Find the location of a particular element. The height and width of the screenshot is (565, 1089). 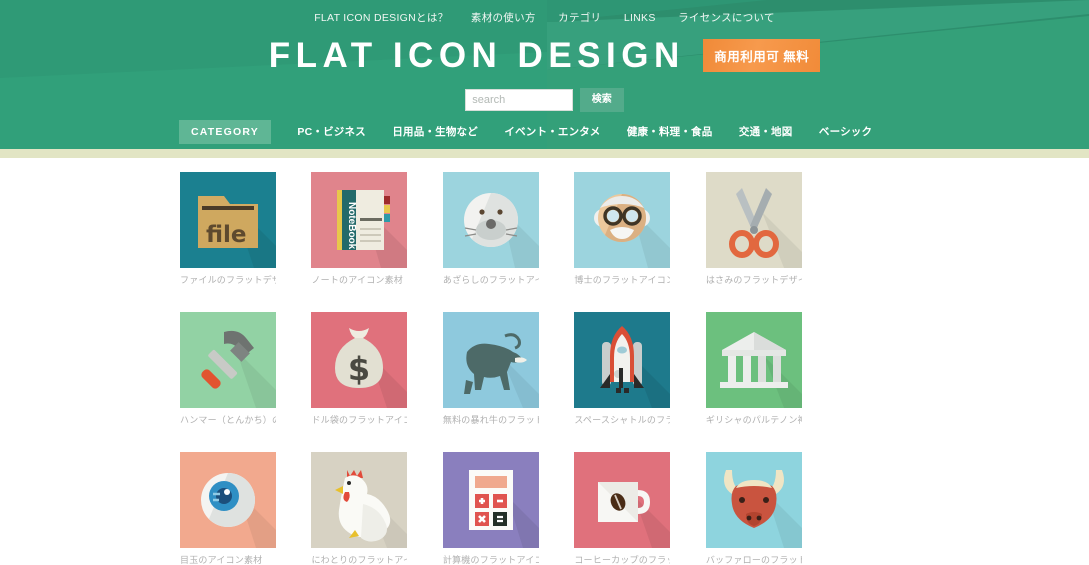

calculator-icon is located at coordinates (490, 500).